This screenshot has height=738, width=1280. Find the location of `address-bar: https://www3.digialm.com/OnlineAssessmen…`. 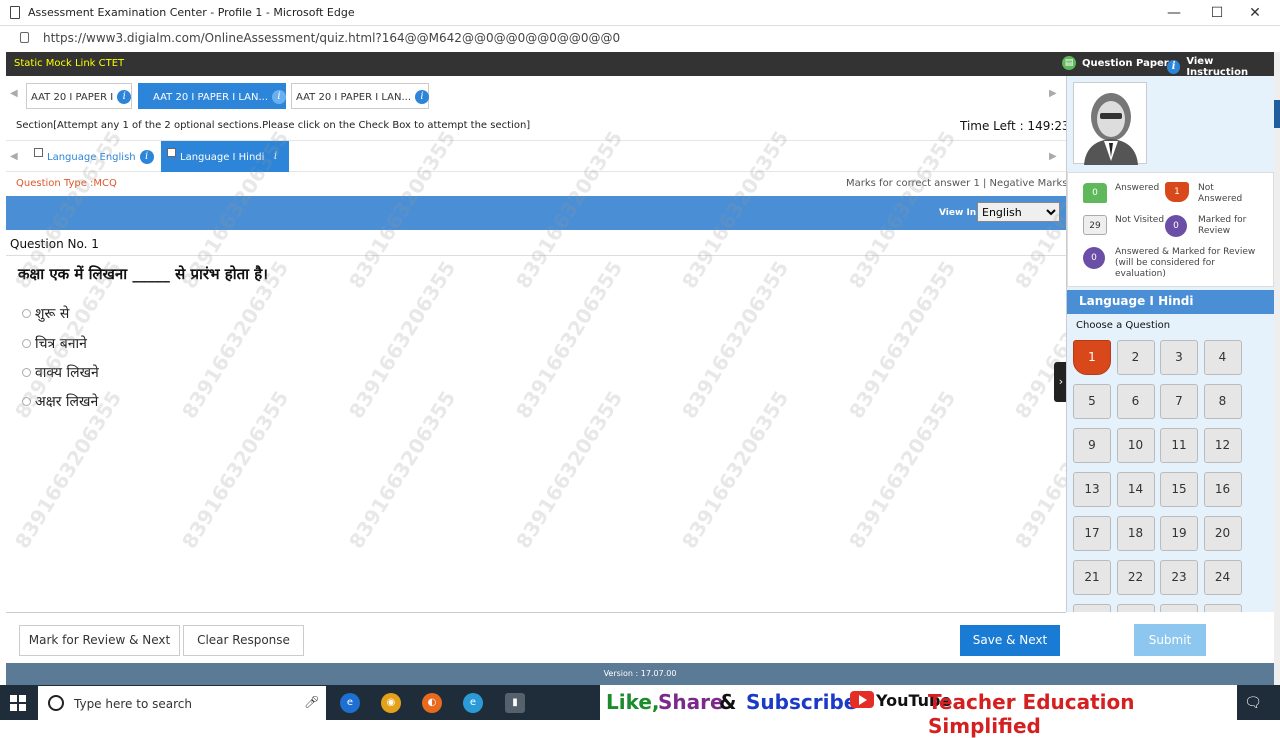

address-bar: https://www3.digialm.com/OnlineAssessmen… is located at coordinates (640, 39).